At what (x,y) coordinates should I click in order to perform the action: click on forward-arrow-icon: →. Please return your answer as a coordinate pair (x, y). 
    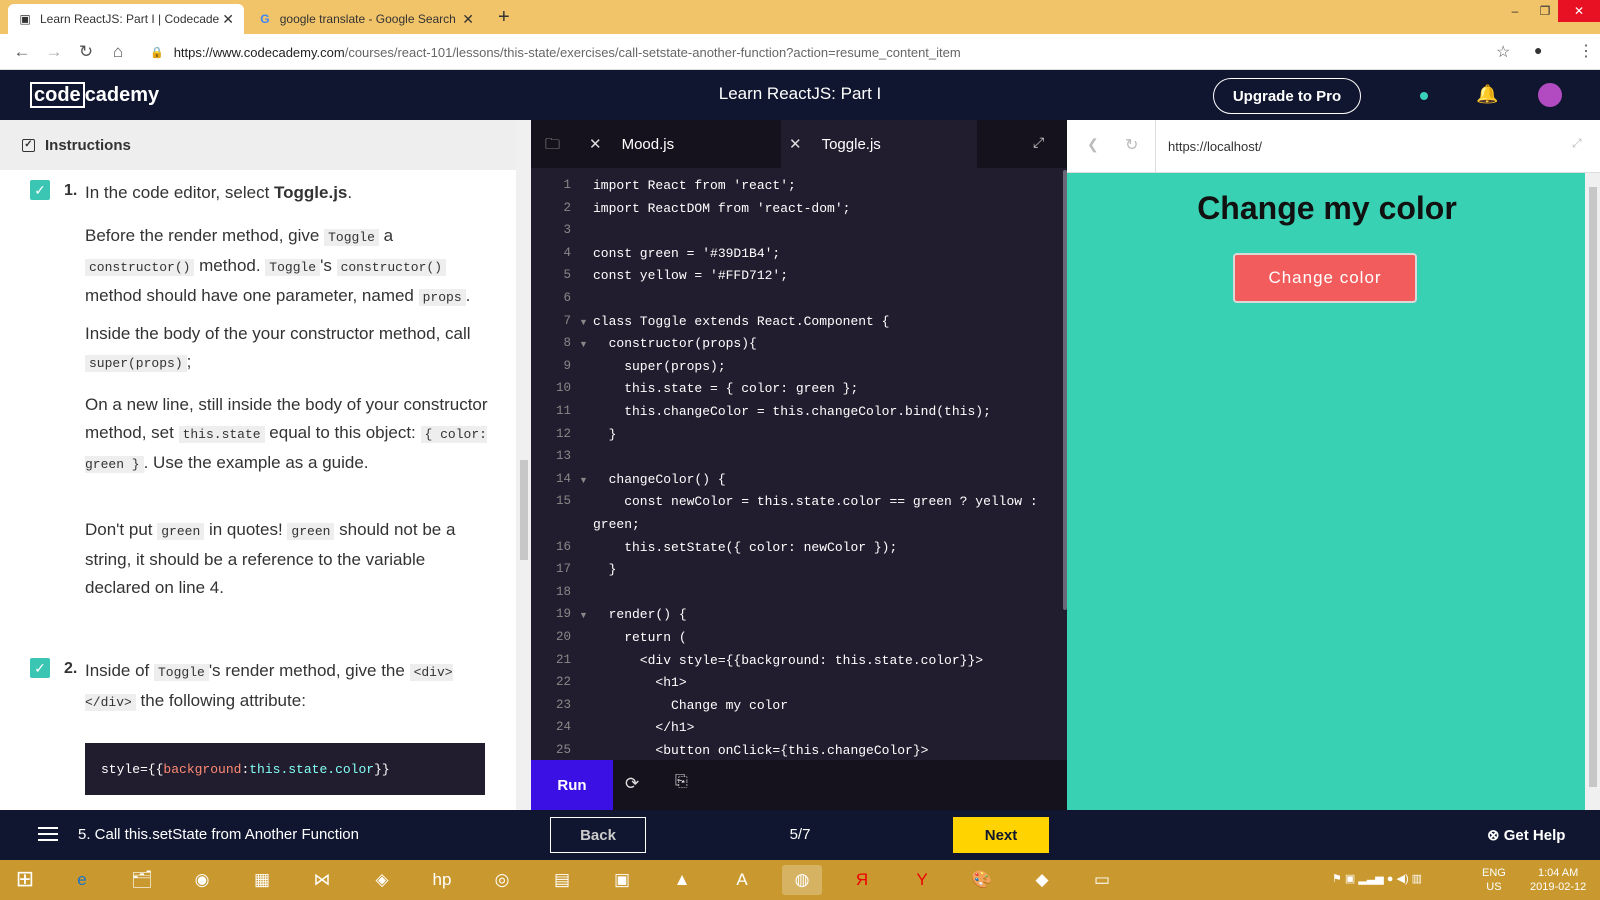
    Looking at the image, I should click on (54, 52).